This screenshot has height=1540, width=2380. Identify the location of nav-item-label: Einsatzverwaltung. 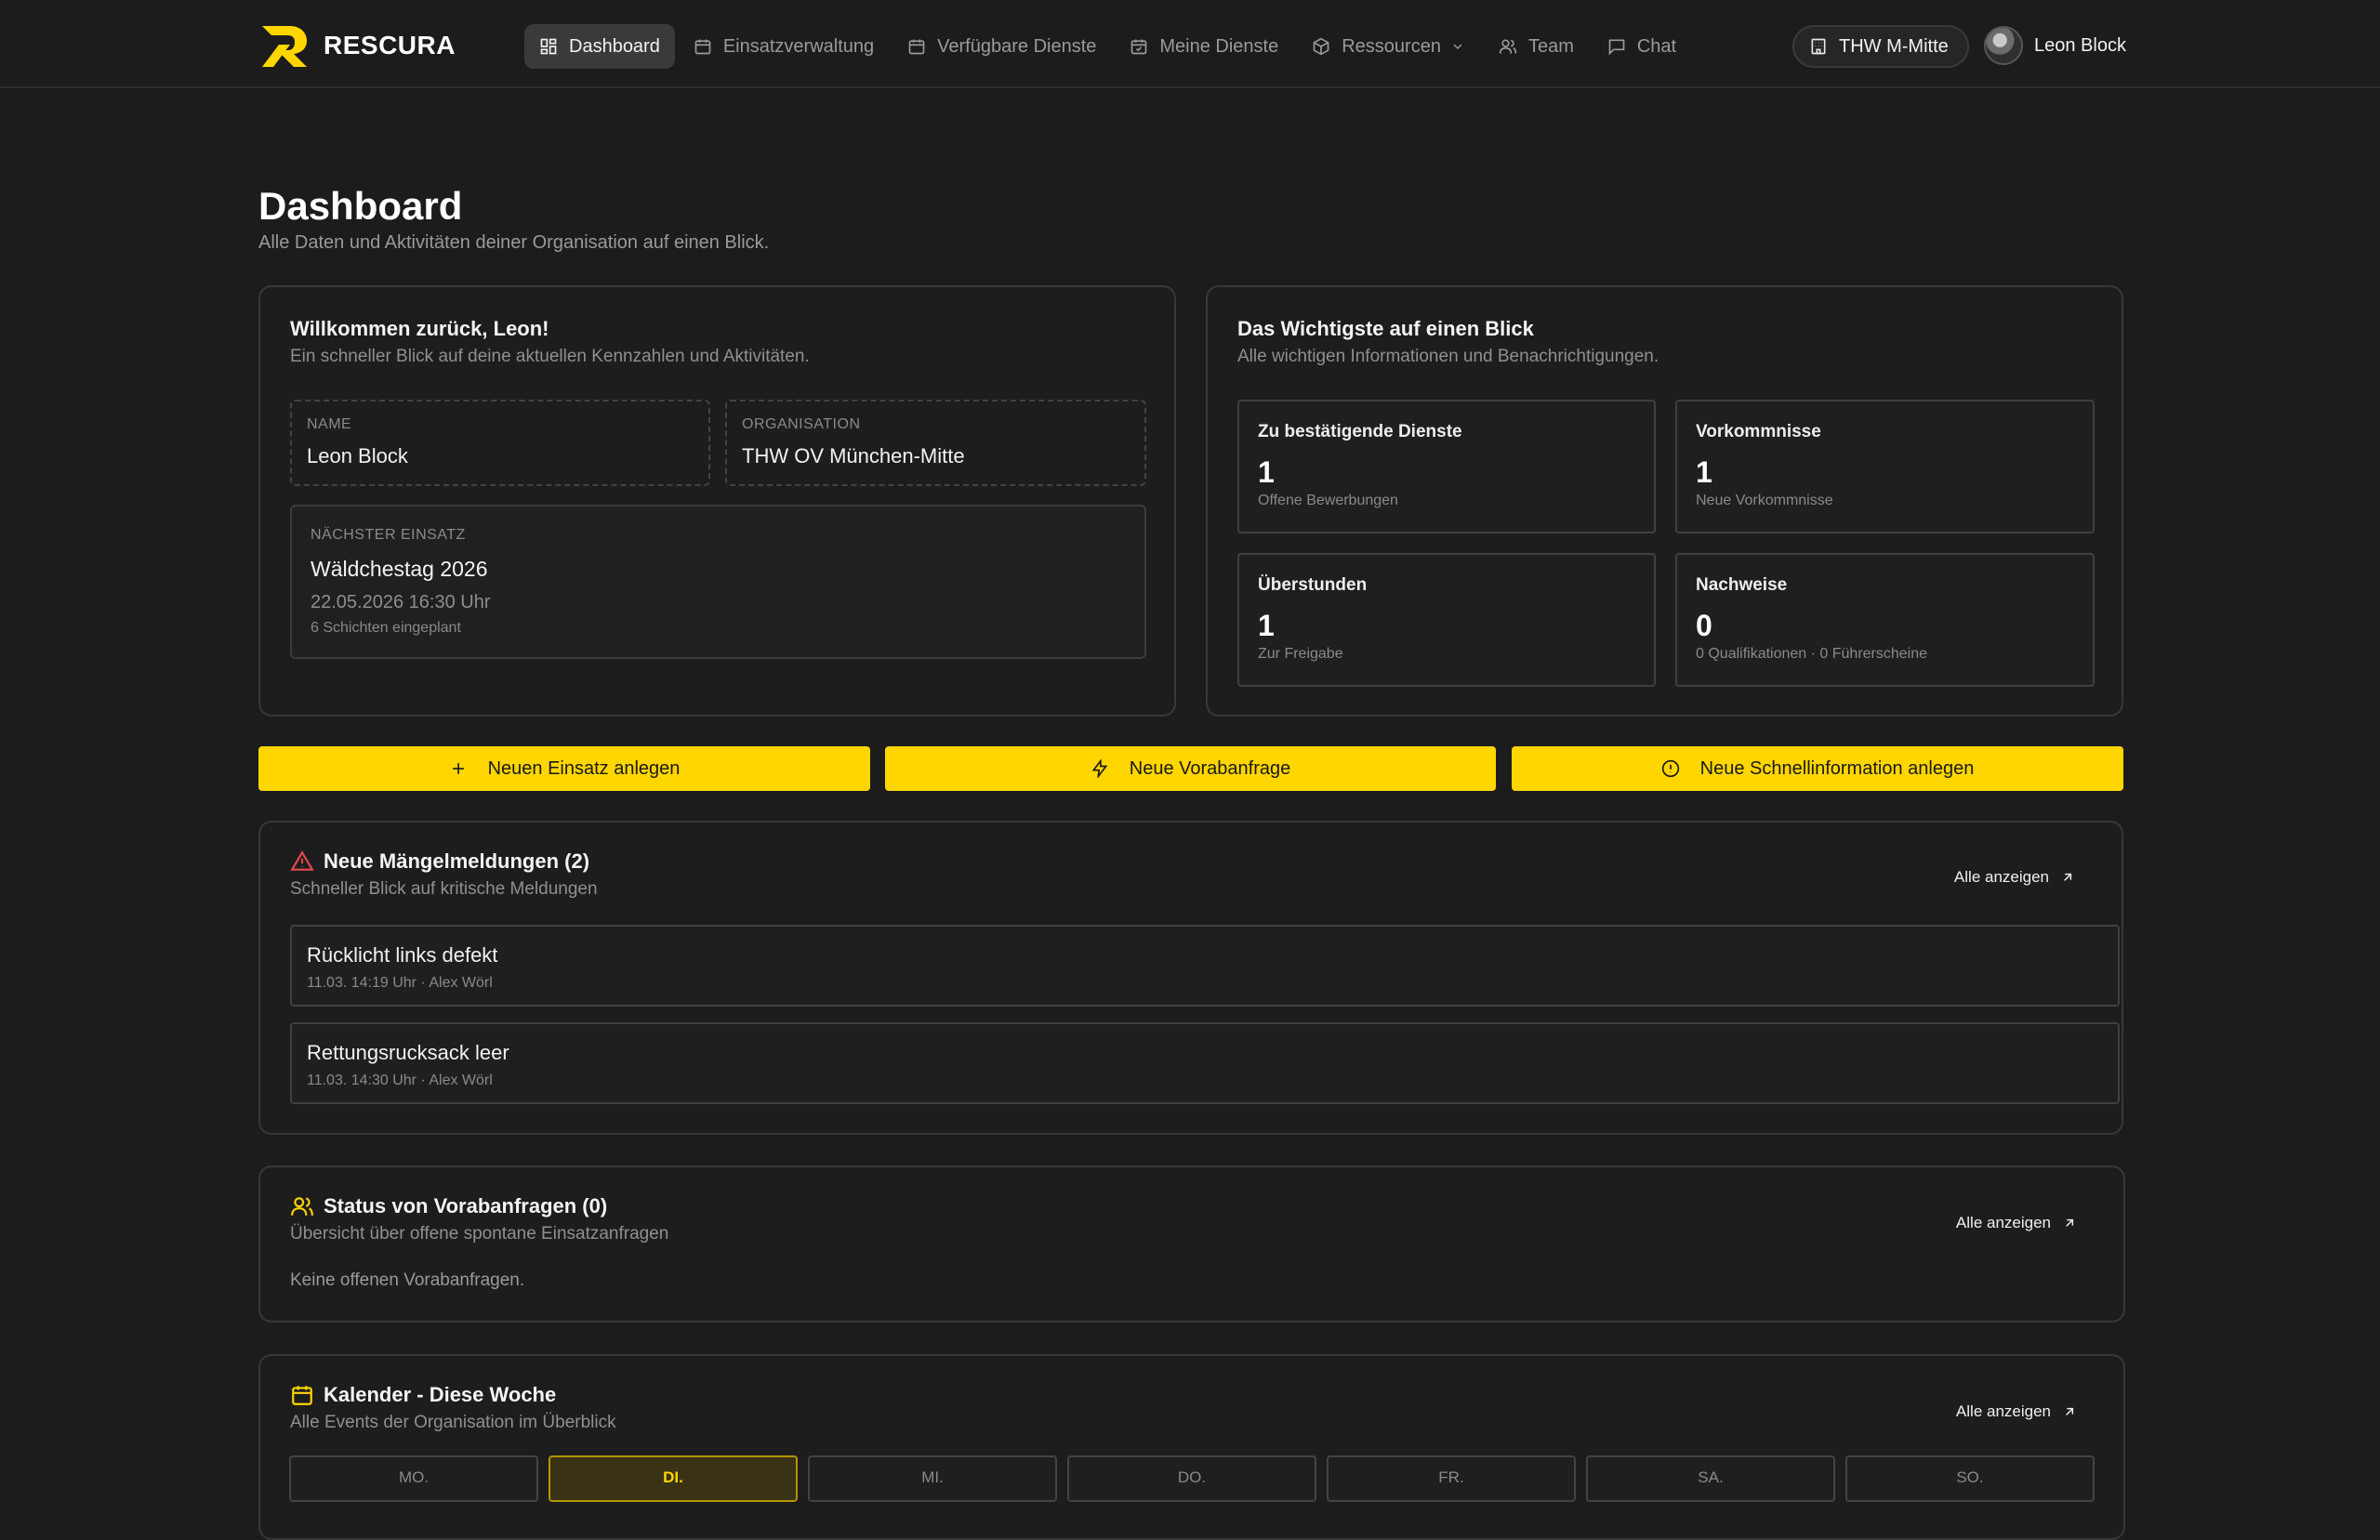
(798, 46).